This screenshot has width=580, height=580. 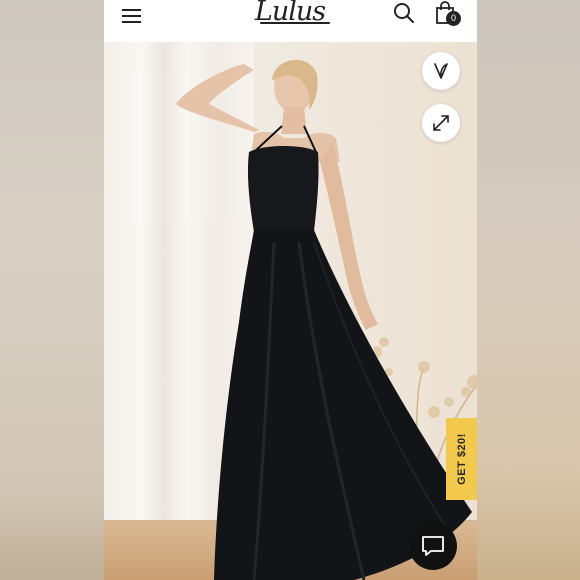 I want to click on get-20-promo-tab: GET $20!, so click(x=461, y=459).